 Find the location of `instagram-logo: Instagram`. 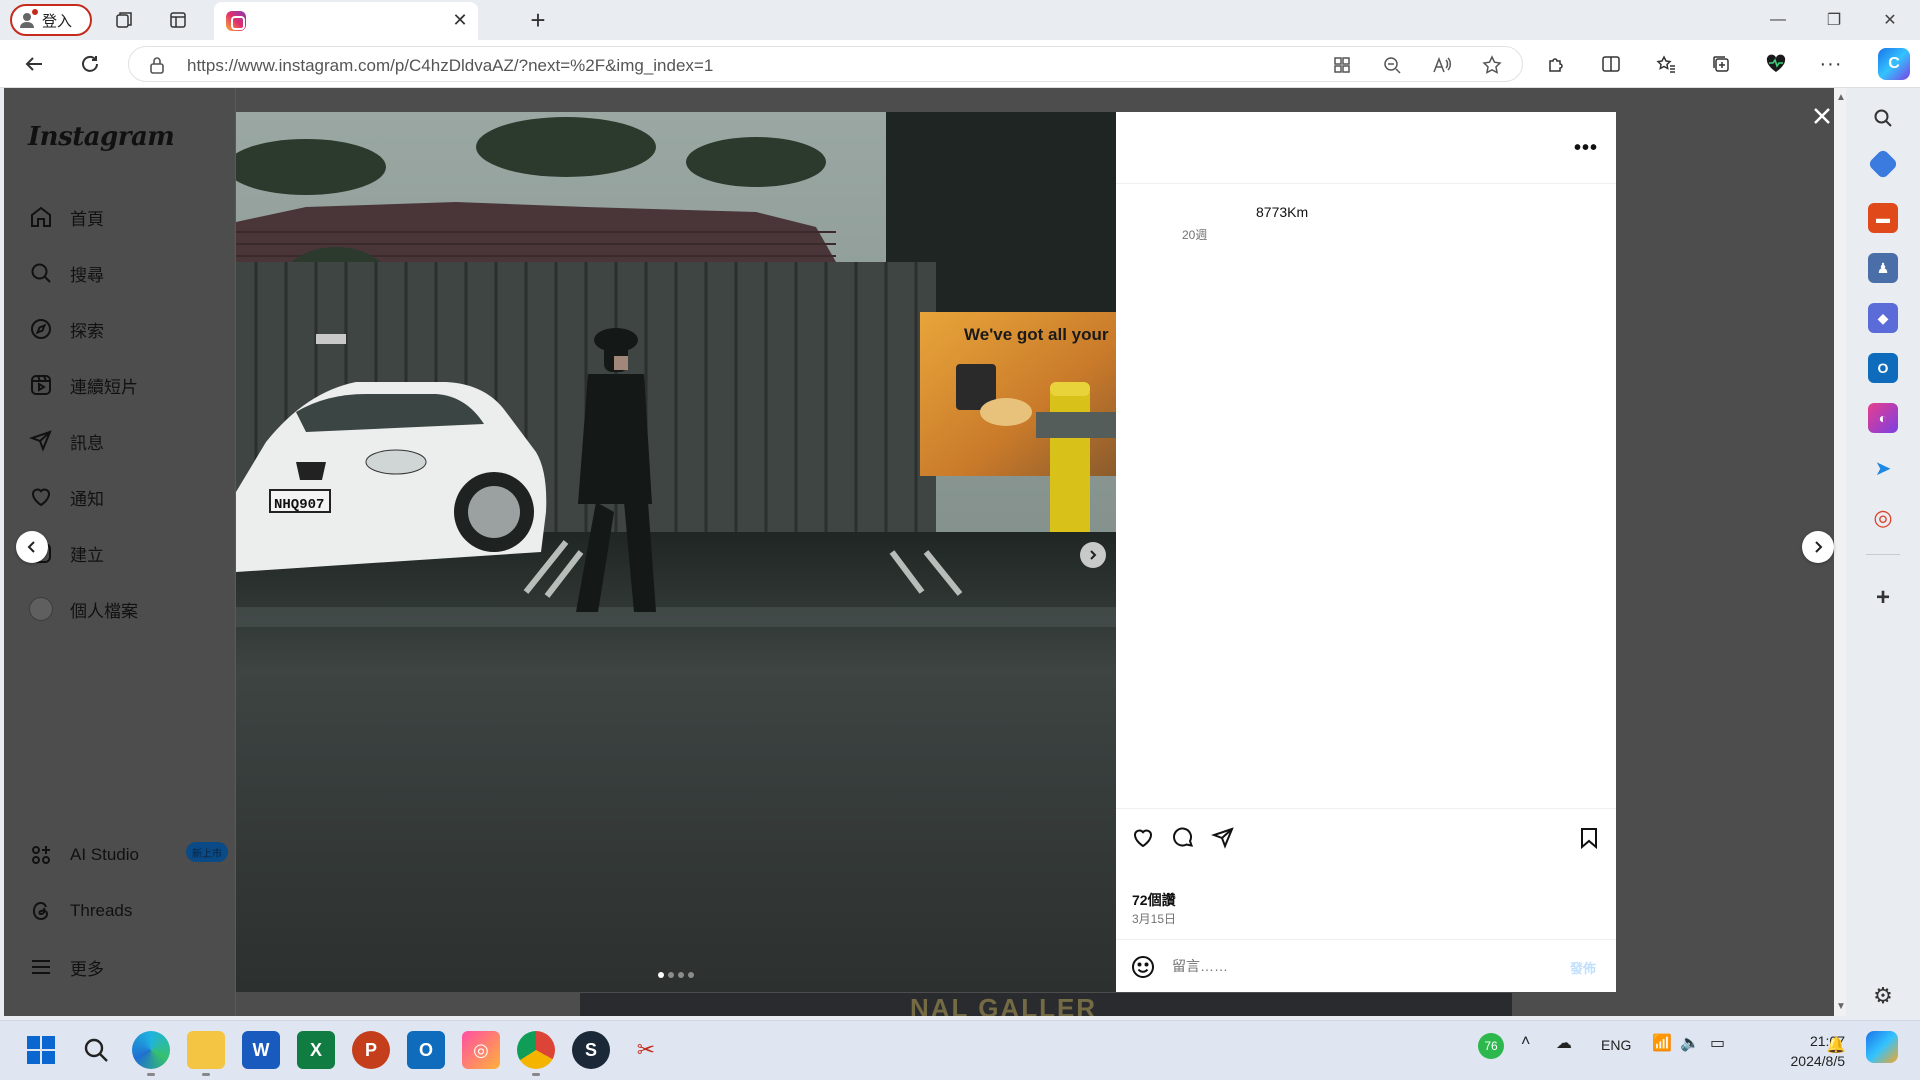

instagram-logo: Instagram is located at coordinates (101, 137).